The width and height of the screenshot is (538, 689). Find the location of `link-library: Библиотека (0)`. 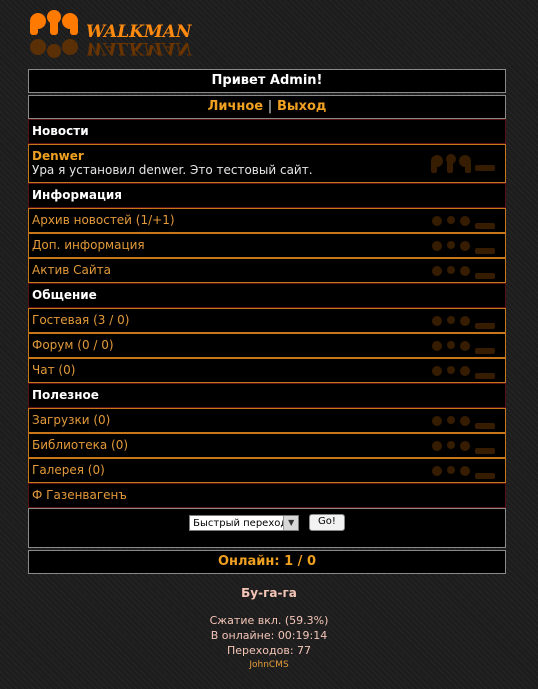

link-library: Библиотека (0) is located at coordinates (267, 445).